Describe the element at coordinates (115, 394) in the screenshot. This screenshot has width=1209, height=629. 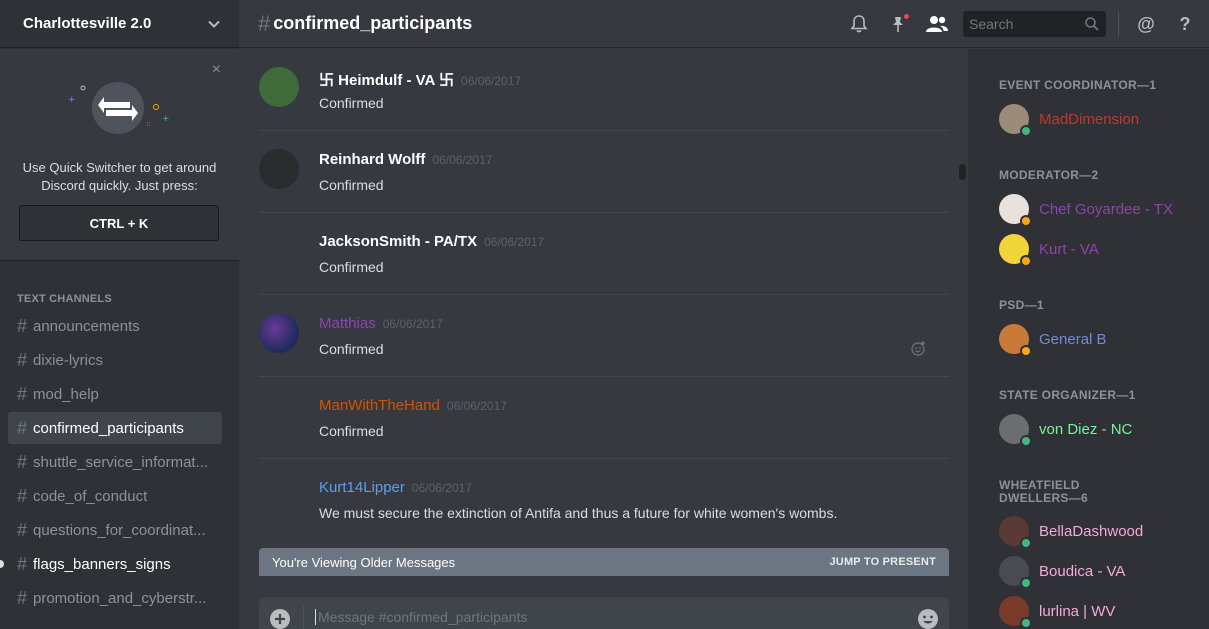
I see `channel-item: # mod_help` at that location.